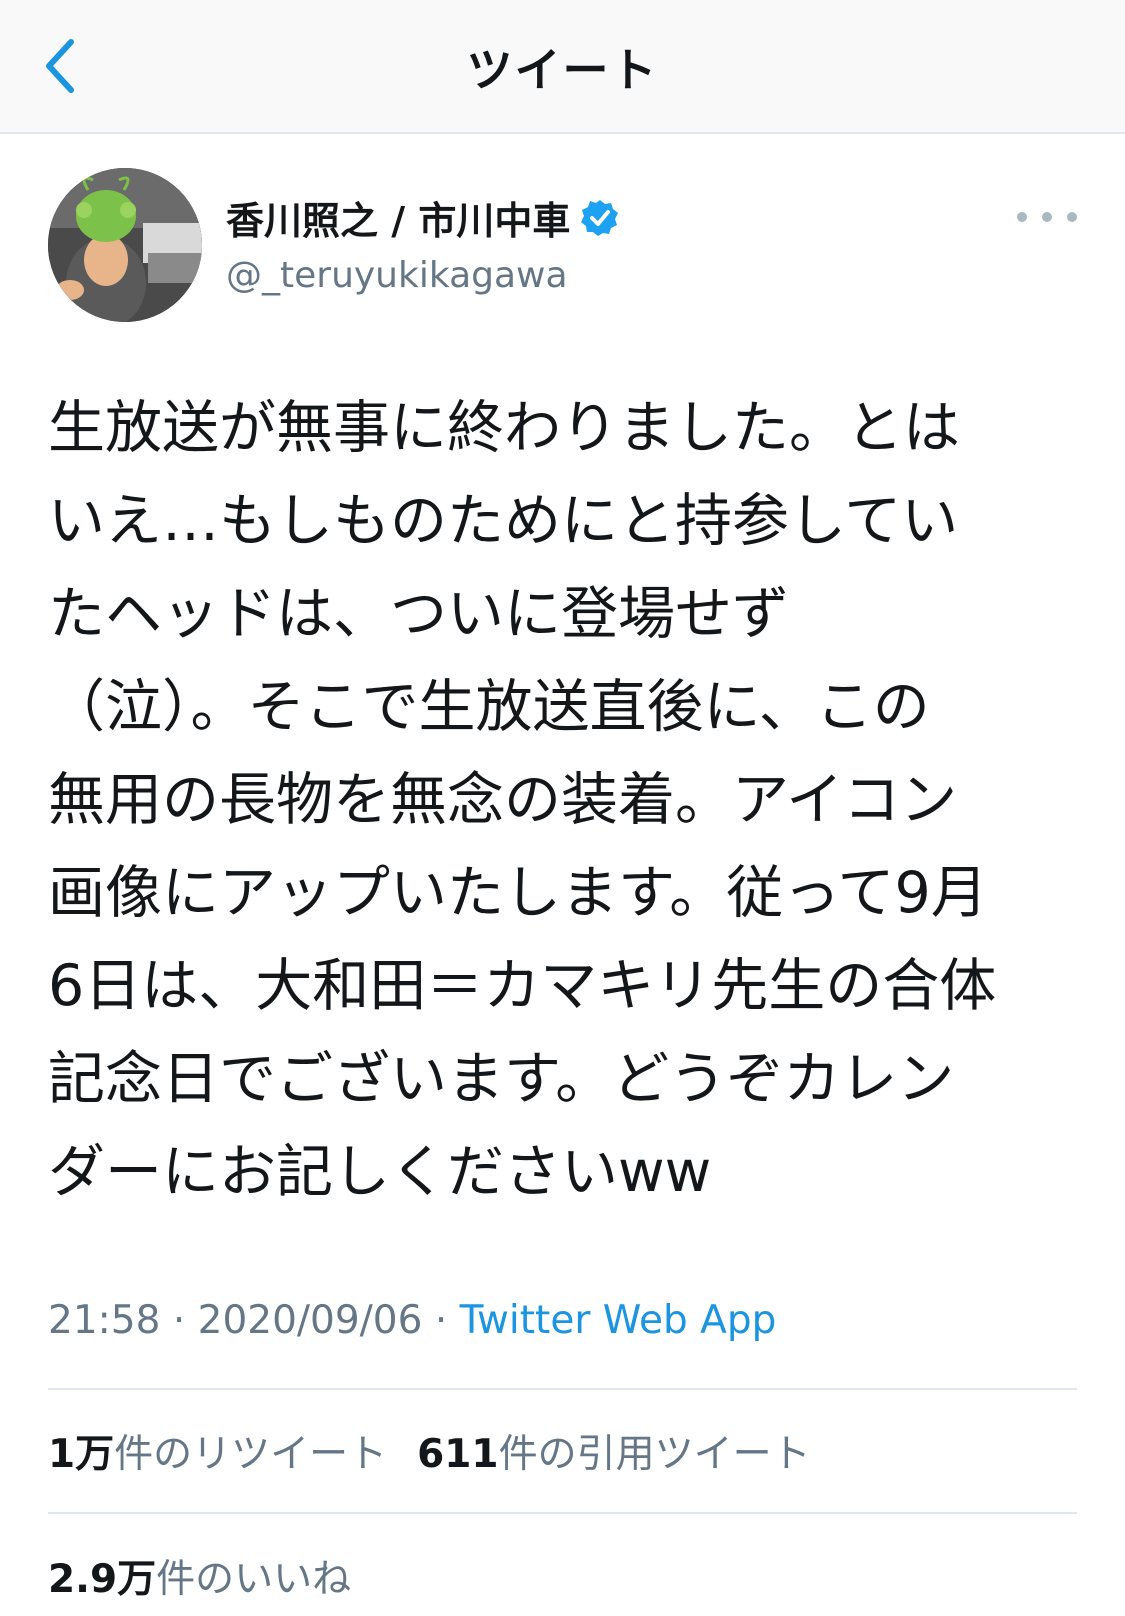 The height and width of the screenshot is (1616, 1125). I want to click on retweets-stat: 1万件のリツイート, so click(217, 1451).